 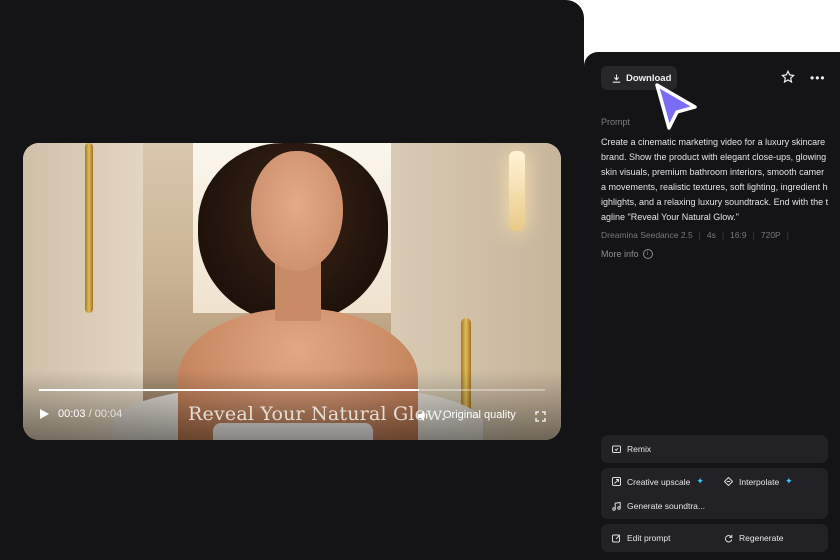 I want to click on creative-upscale-label: Creative upscale, so click(x=659, y=481).